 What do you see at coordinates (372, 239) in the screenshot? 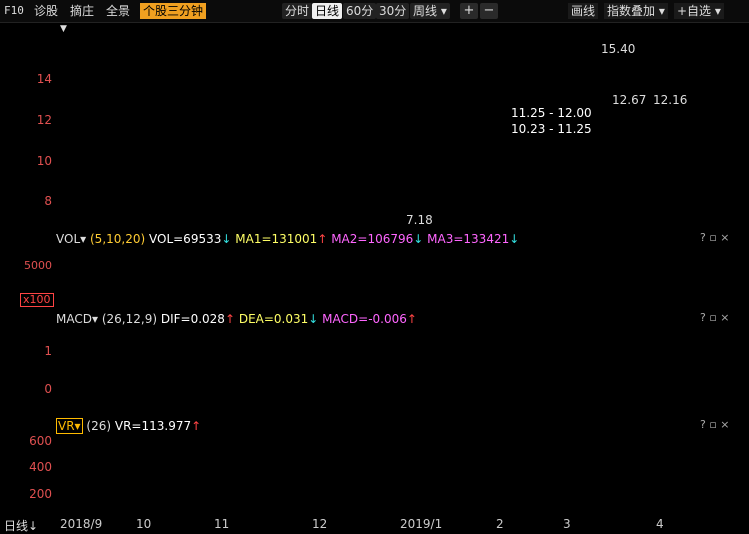
I see `vol-ma2: MA2=106796` at bounding box center [372, 239].